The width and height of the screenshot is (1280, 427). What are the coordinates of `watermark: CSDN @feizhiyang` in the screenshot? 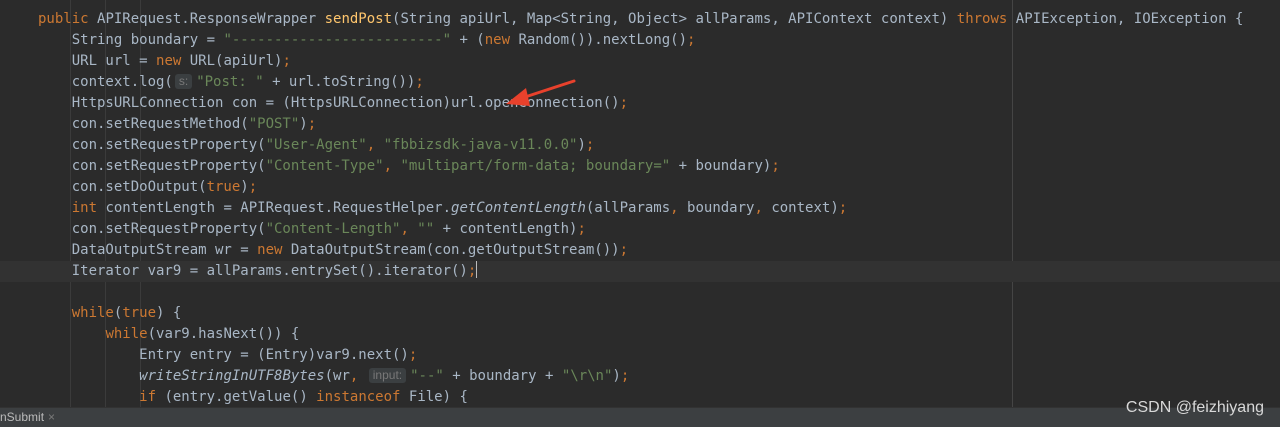 It's located at (1194, 407).